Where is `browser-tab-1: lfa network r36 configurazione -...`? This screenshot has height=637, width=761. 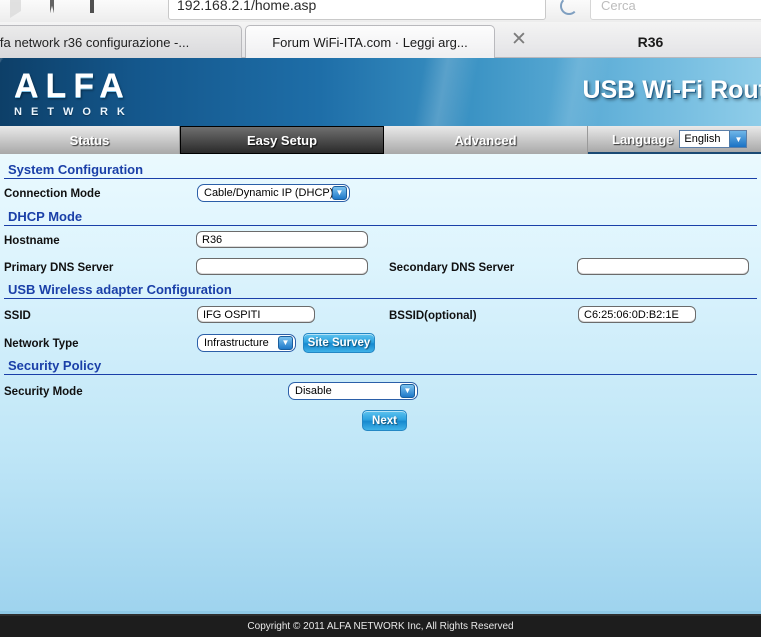 browser-tab-1: lfa network r36 configurazione -... is located at coordinates (121, 41).